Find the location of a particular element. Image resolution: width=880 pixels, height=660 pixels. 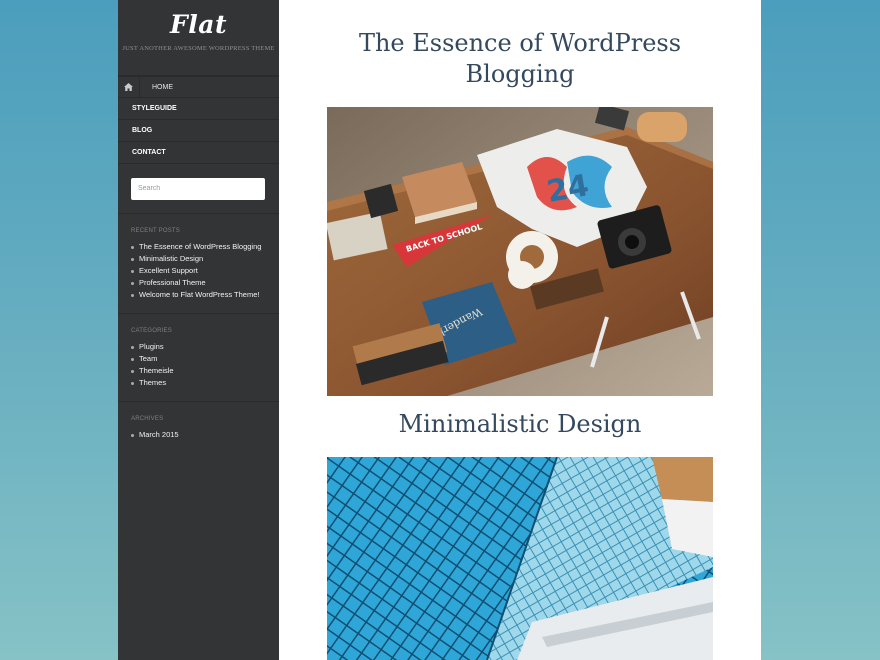

nav-item-label: Contact is located at coordinates (149, 152).